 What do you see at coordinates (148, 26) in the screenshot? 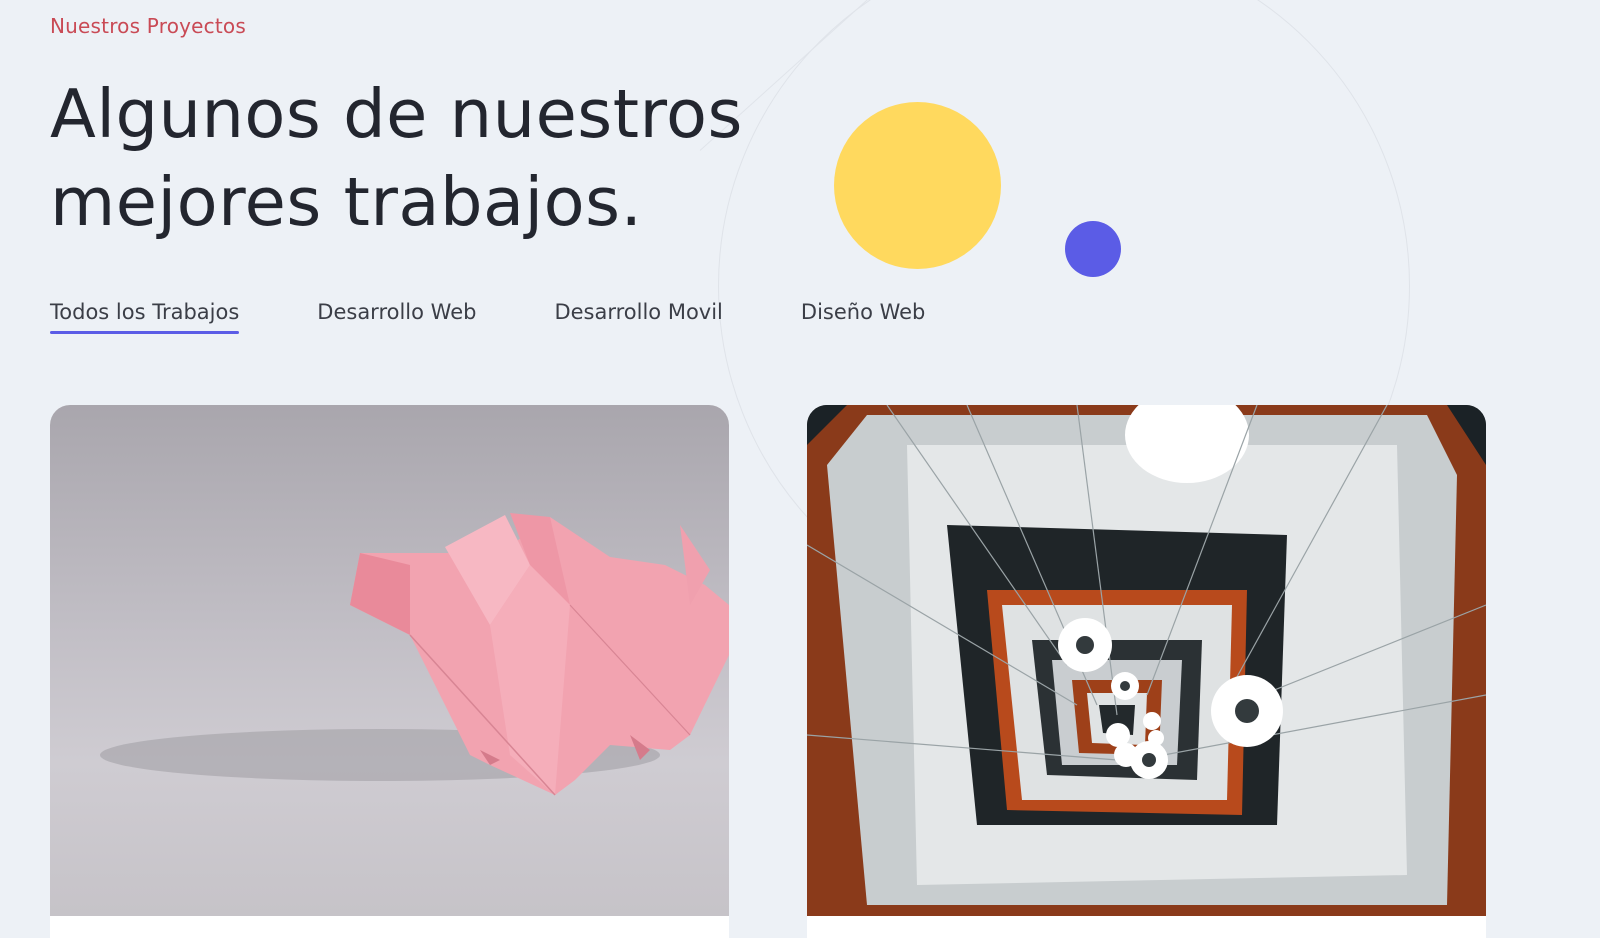
I see `section-eyebrow: Nuestros Proyectos` at bounding box center [148, 26].